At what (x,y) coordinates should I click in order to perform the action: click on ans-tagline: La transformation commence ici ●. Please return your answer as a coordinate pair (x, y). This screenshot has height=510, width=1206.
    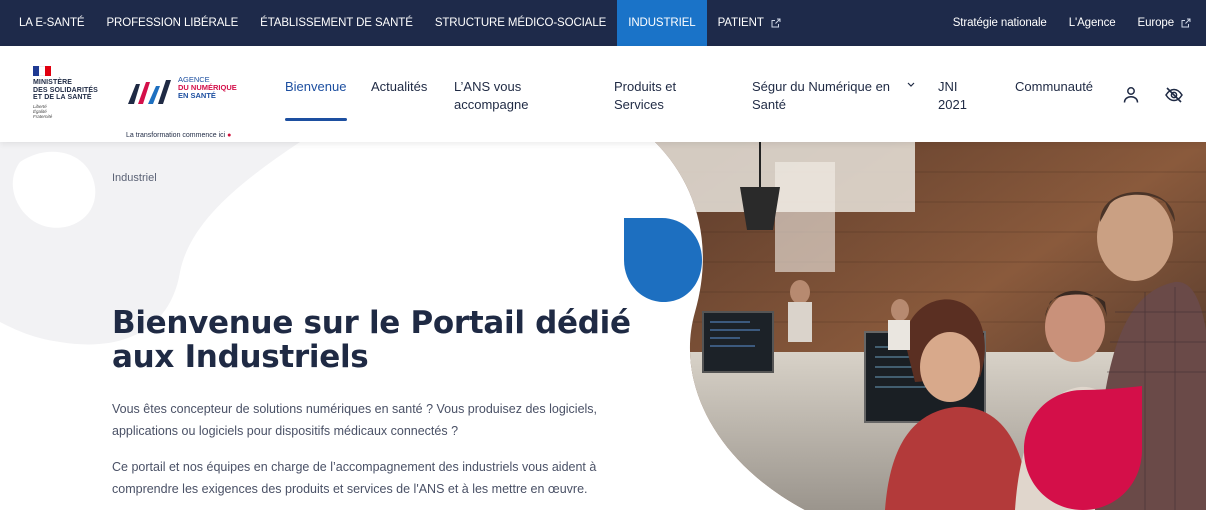
    Looking at the image, I should click on (178, 135).